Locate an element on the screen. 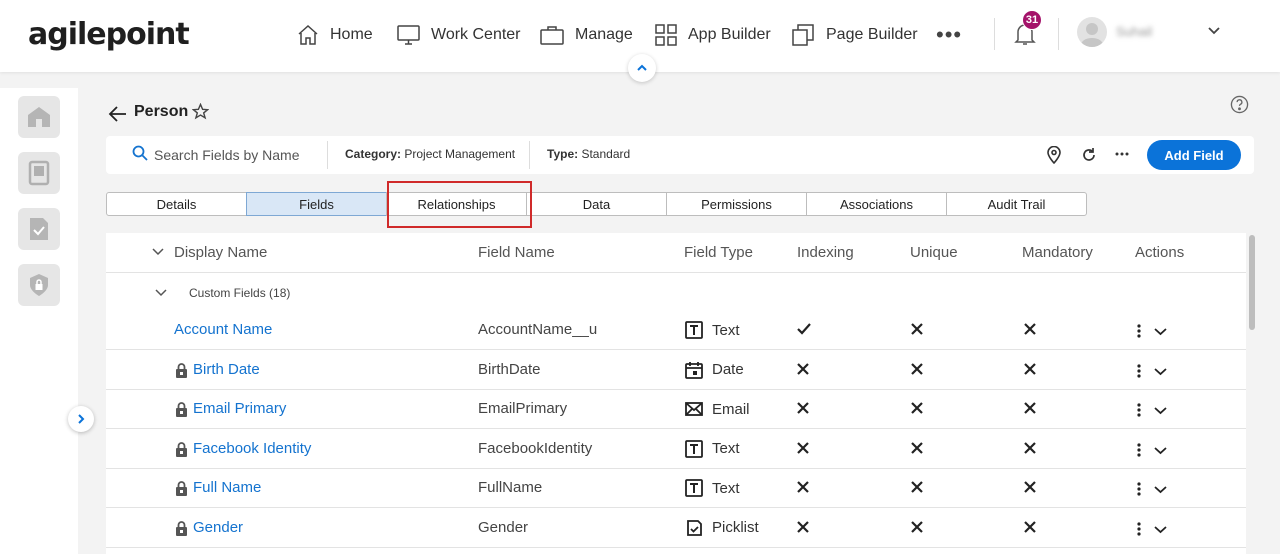 This screenshot has height=554, width=1280. tab-fields: Fields is located at coordinates (316, 204).